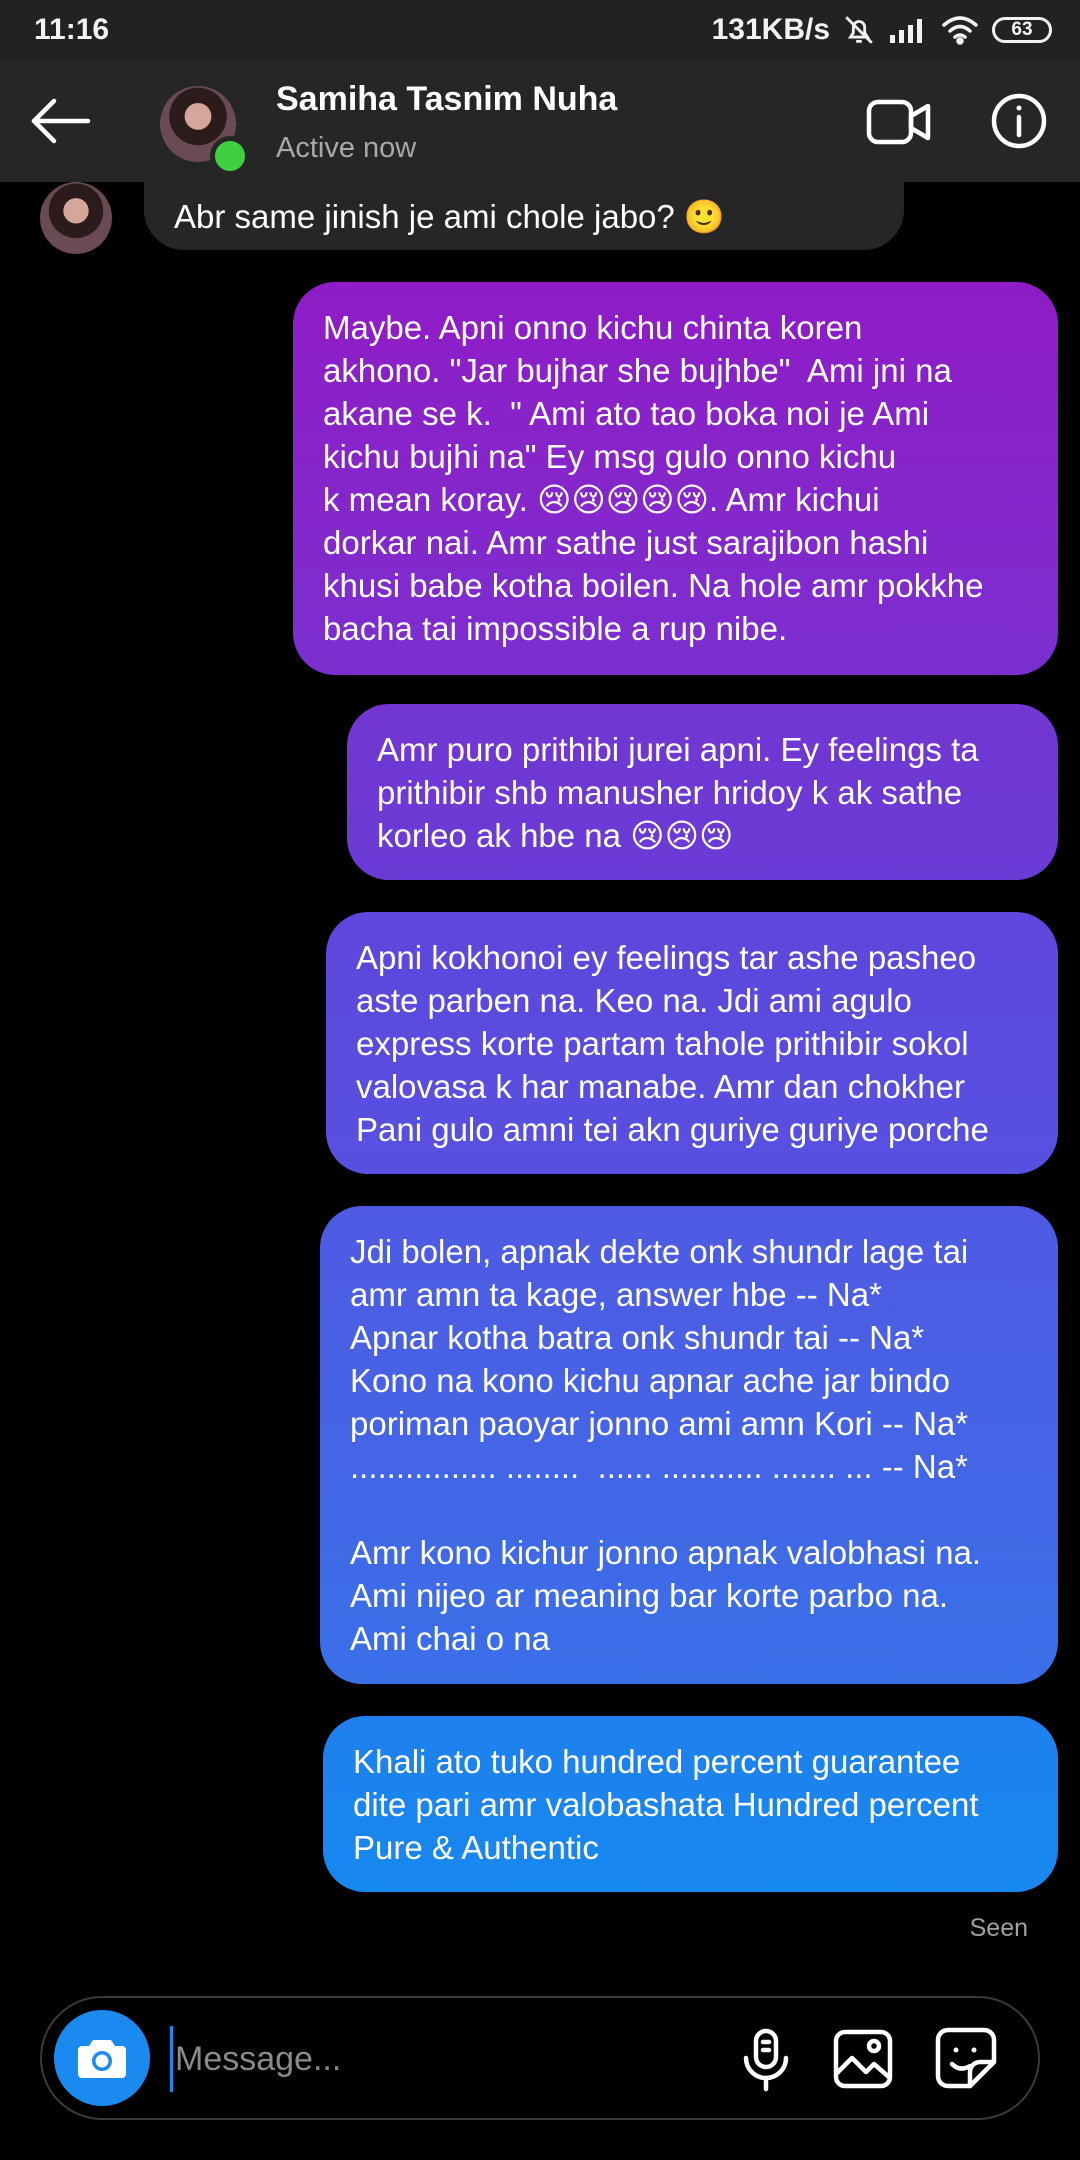 This screenshot has width=1080, height=2160. I want to click on contact-avatar, so click(205, 131).